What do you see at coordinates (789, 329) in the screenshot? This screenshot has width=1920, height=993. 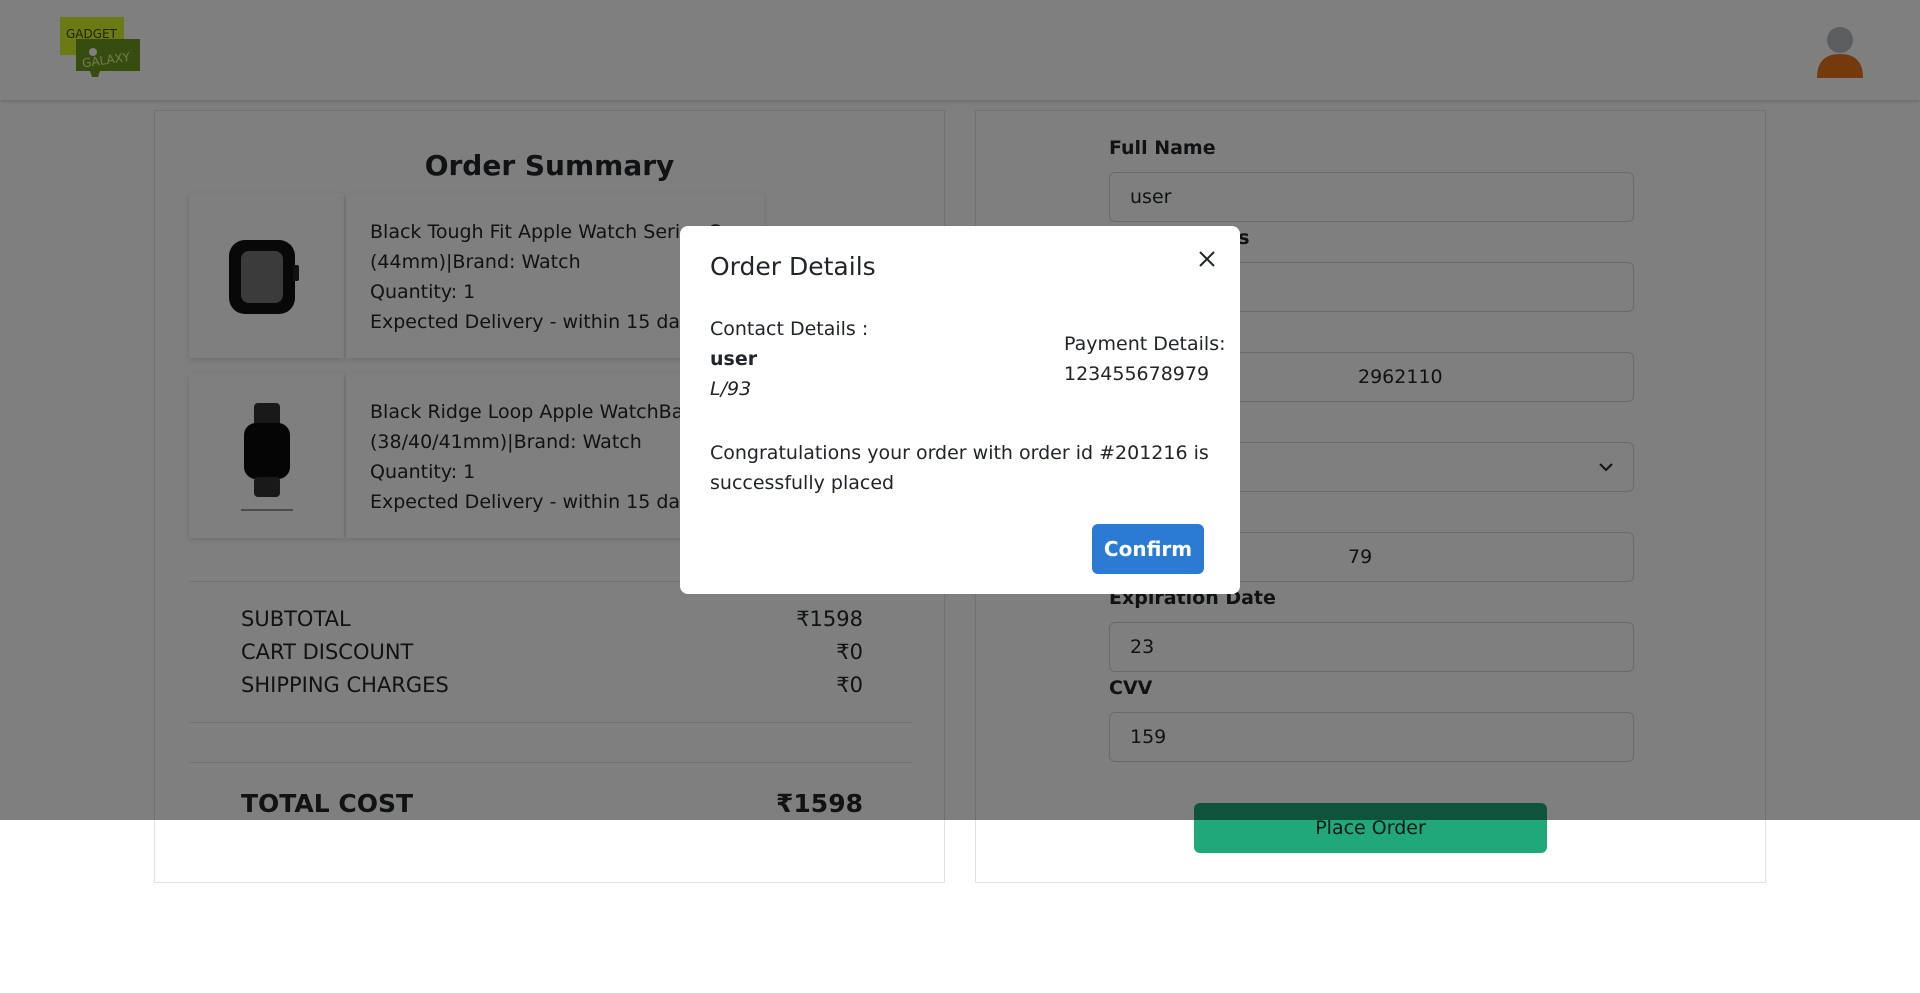 I see `contact-details-label: Contact Details :` at bounding box center [789, 329].